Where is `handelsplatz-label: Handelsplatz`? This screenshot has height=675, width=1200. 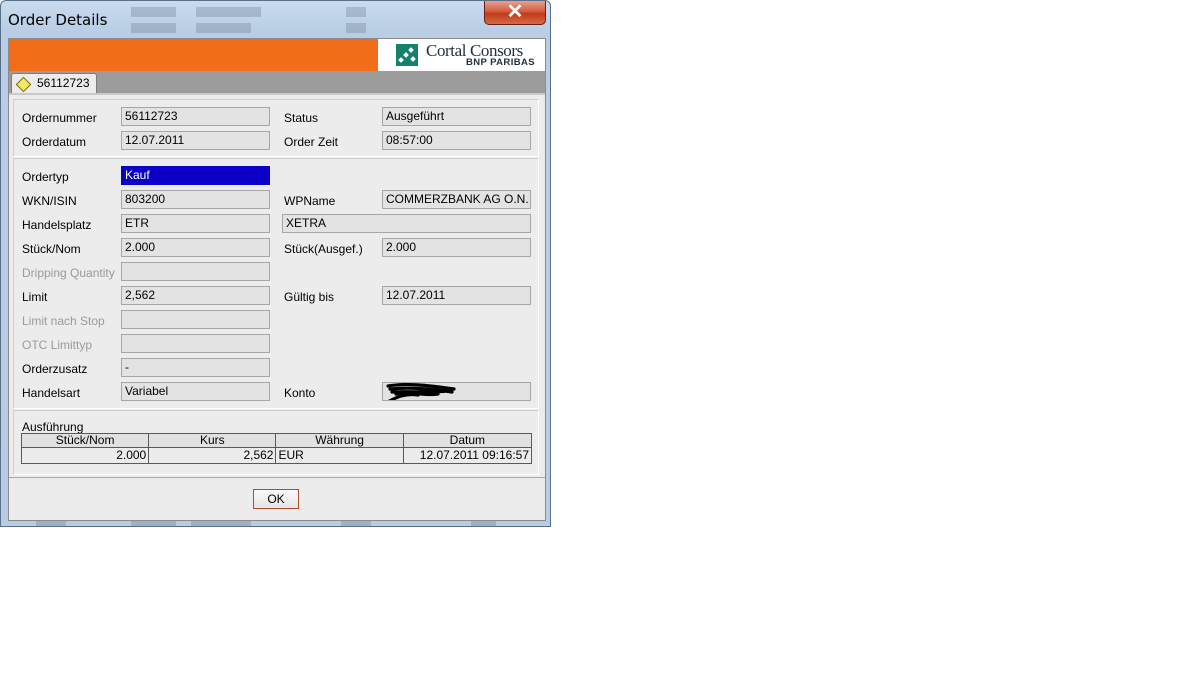 handelsplatz-label: Handelsplatz is located at coordinates (57, 225).